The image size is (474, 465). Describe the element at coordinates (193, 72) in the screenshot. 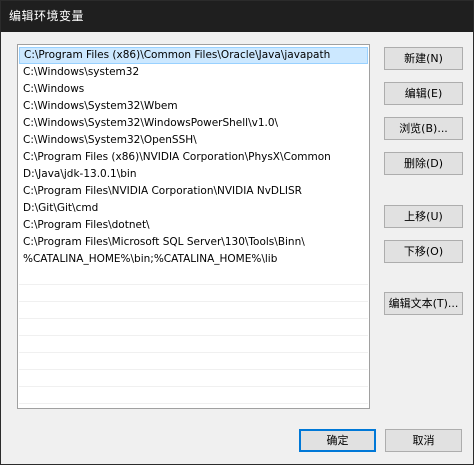

I see `path-list-item: C:\Windows\system32` at that location.